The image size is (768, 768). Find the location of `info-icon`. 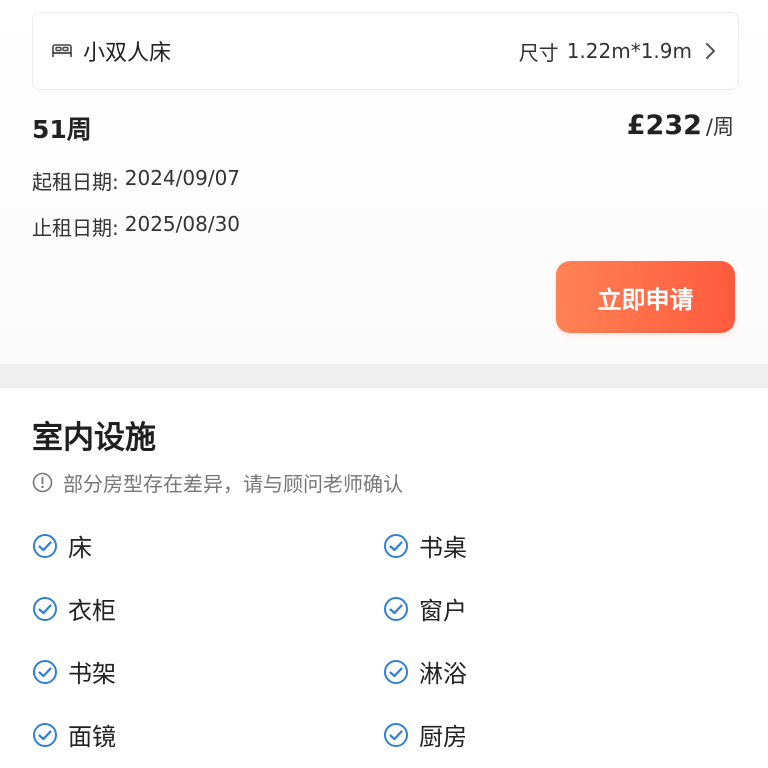

info-icon is located at coordinates (42, 482).